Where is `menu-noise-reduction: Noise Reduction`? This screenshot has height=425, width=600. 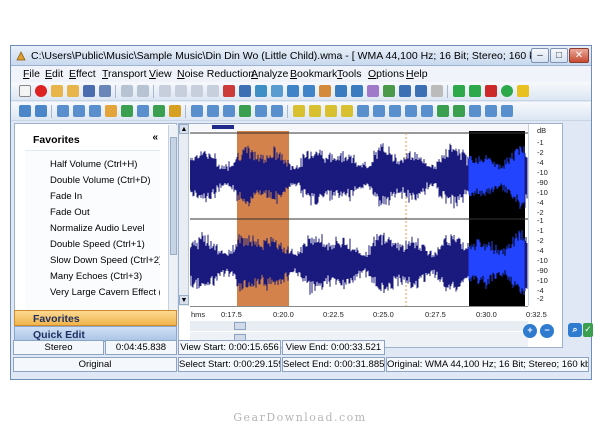
menu-noise-reduction: Noise Reduction is located at coordinates (215, 74).